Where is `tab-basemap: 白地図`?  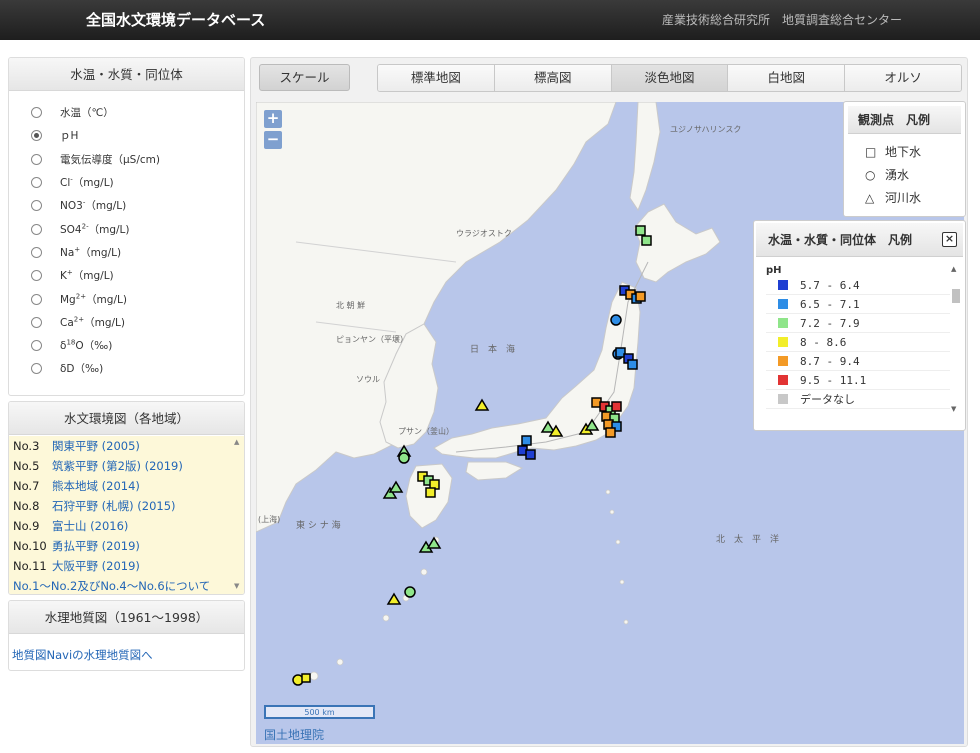
tab-basemap: 白地図 is located at coordinates (787, 78).